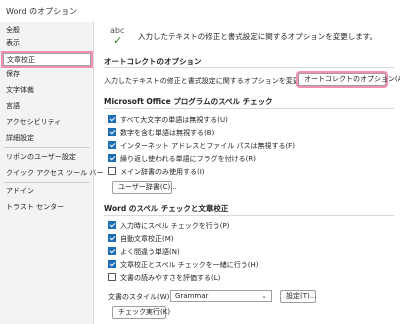 The height and width of the screenshot is (324, 400). I want to click on option-frequently-confused-words: よく間違う単語(N), so click(144, 252).